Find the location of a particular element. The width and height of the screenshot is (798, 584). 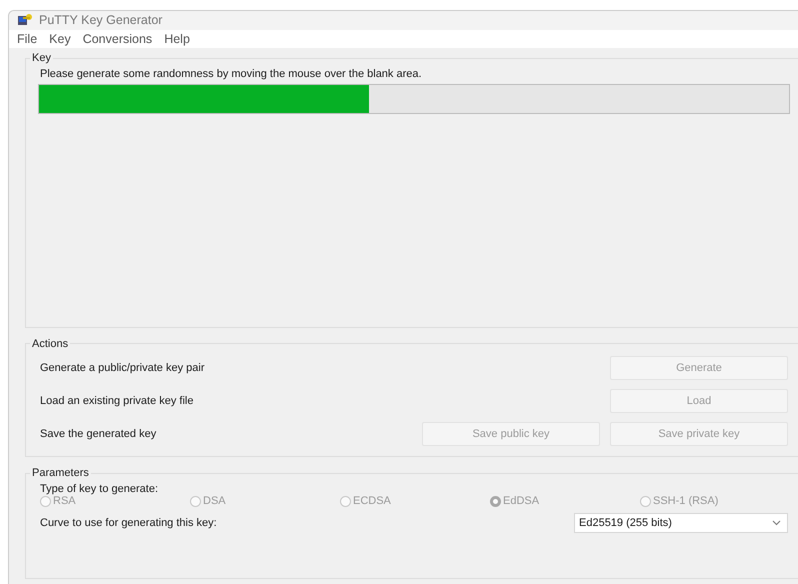

group-title: Key is located at coordinates (41, 58).